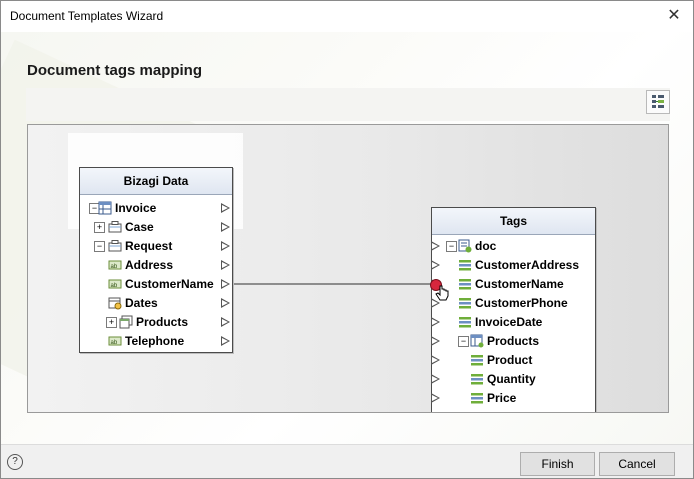 The width and height of the screenshot is (694, 479). Describe the element at coordinates (148, 246) in the screenshot. I see `source-item-request: Request` at that location.